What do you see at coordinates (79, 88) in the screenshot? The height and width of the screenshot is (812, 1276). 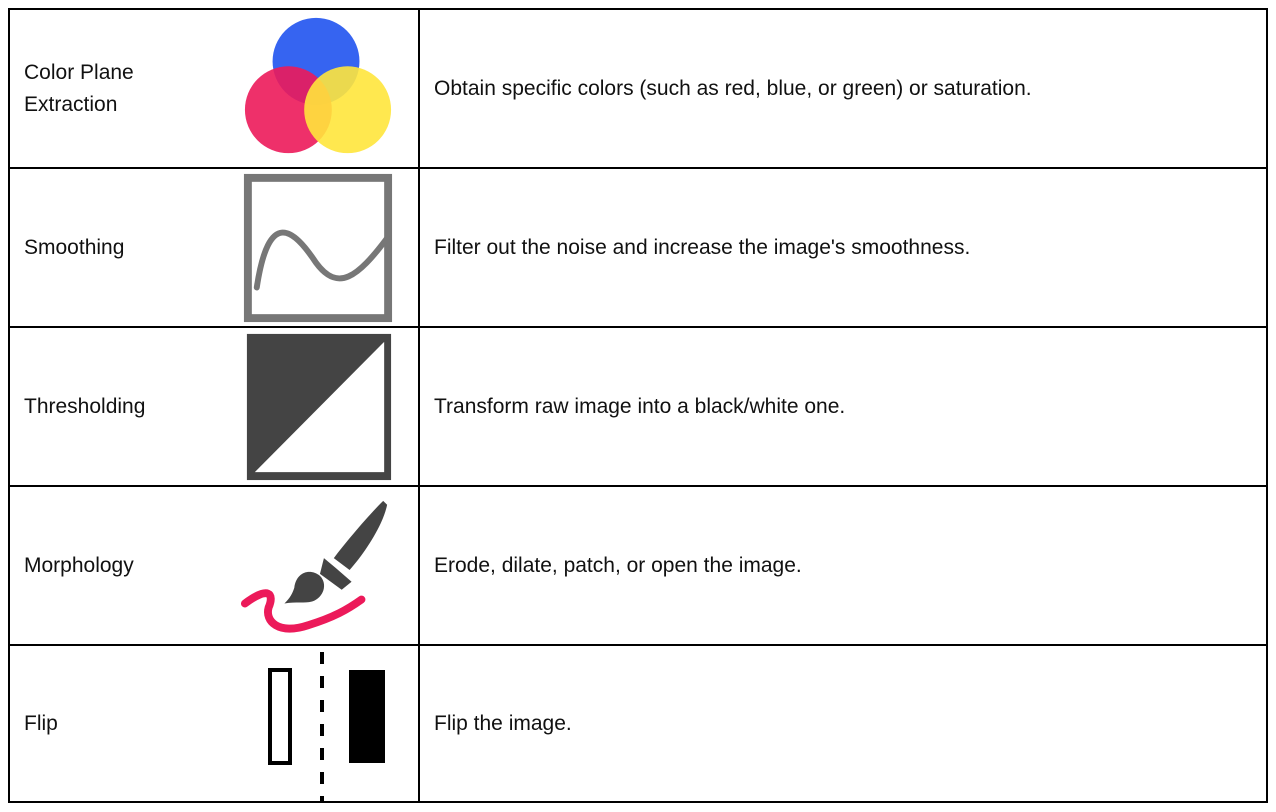 I see `function-name: Color Plane Extraction` at bounding box center [79, 88].